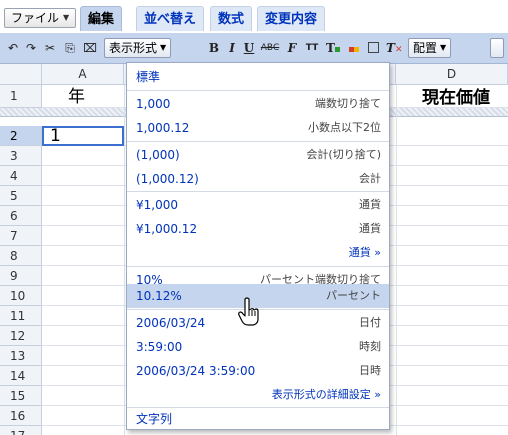  Describe the element at coordinates (196, 371) in the screenshot. I see `format-option-label: 2006/03/24 3:59:00` at that location.